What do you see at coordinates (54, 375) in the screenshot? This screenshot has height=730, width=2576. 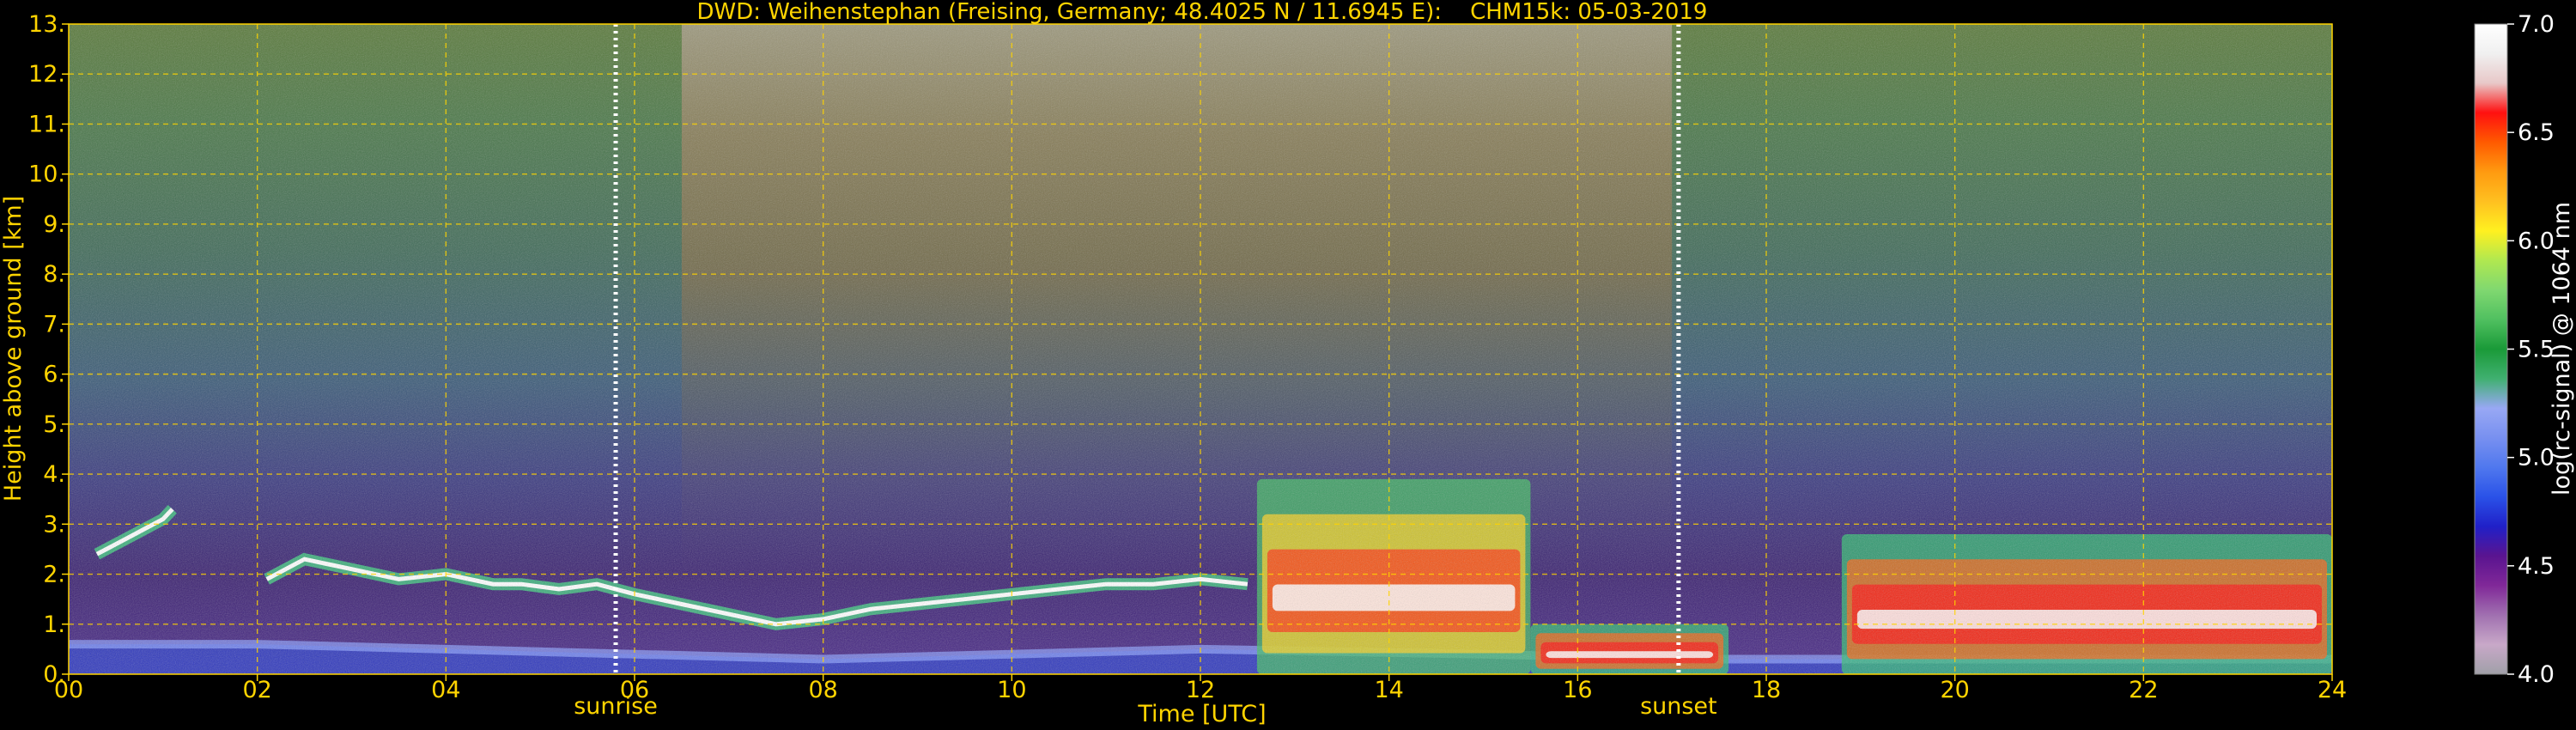 I see `y-tick-label: 6.` at bounding box center [54, 375].